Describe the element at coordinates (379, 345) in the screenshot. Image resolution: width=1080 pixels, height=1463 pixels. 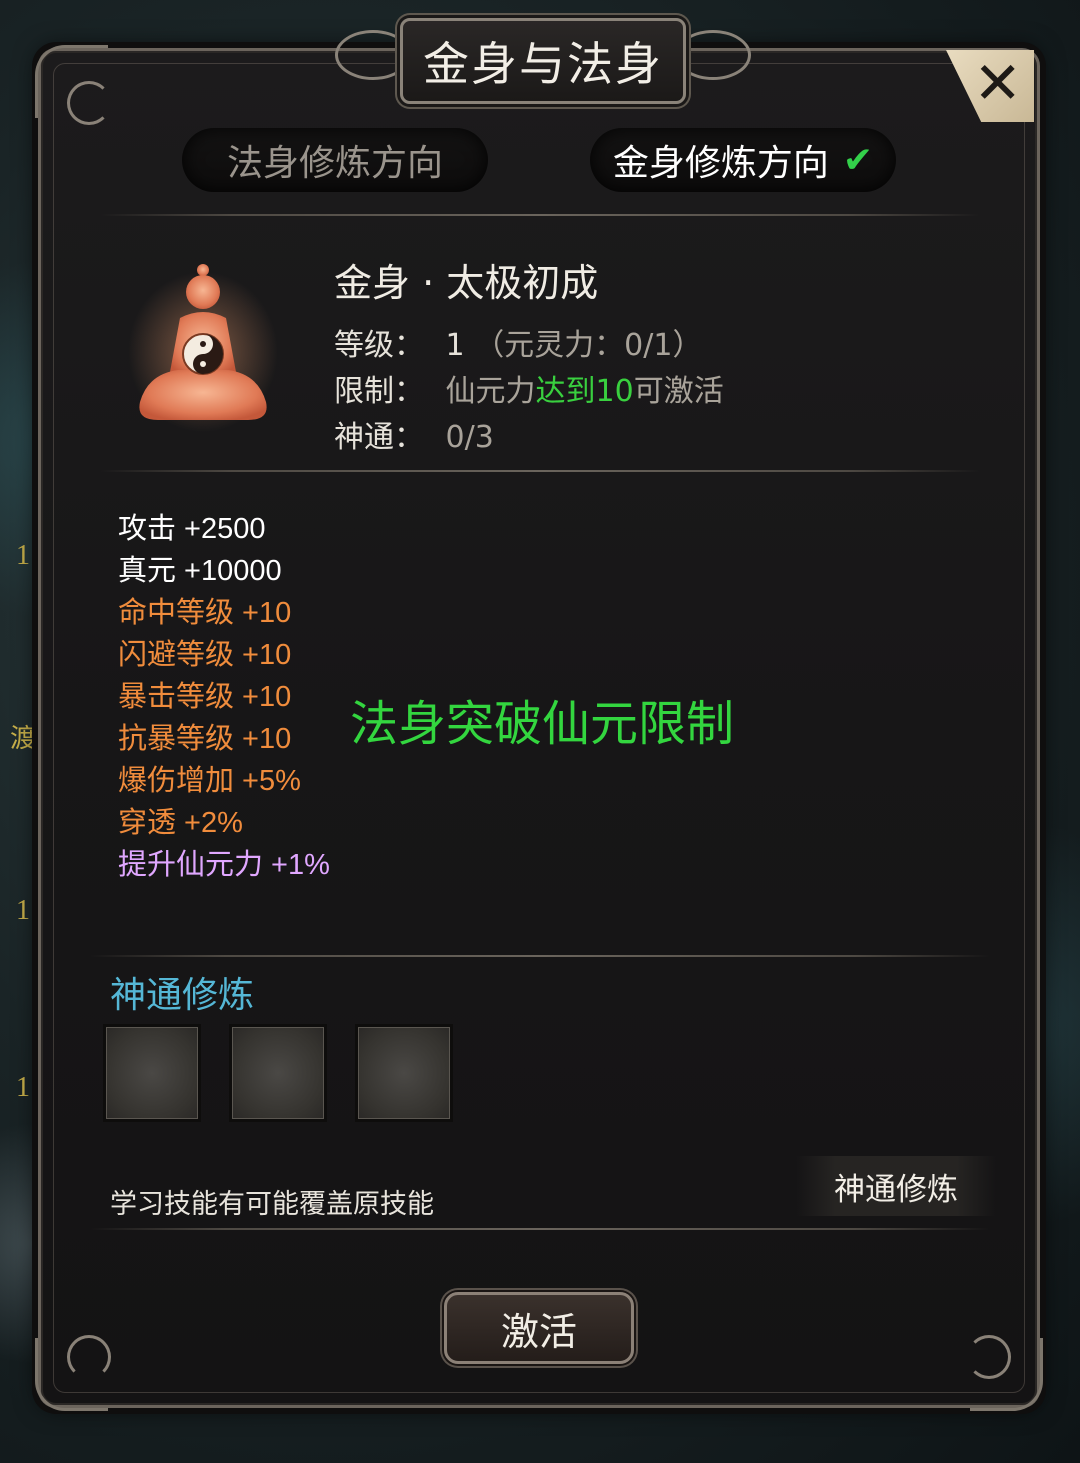
I see `level-key: 等级：` at that location.